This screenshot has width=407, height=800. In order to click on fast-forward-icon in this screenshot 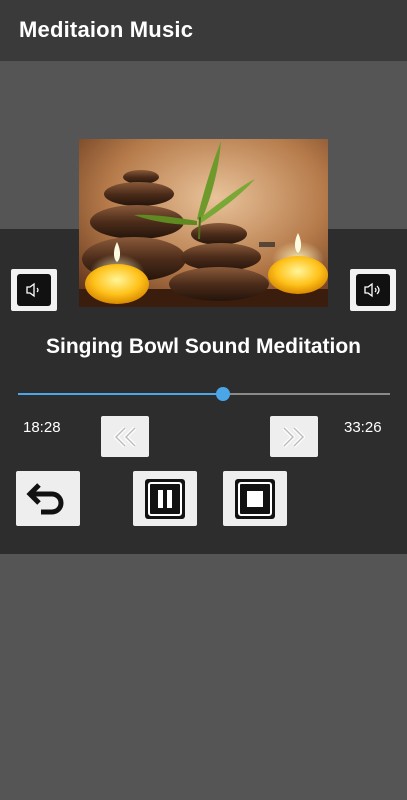, I will do `click(293, 436)`.